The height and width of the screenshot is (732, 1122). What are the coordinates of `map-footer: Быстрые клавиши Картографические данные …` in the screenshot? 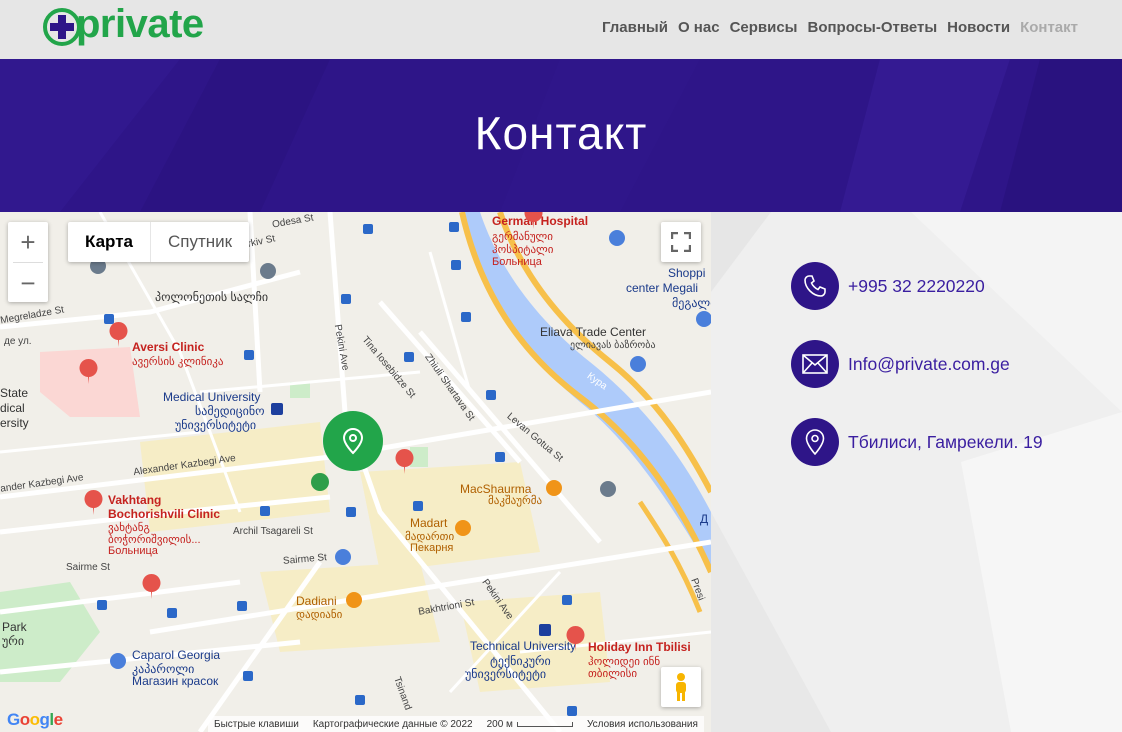 It's located at (456, 724).